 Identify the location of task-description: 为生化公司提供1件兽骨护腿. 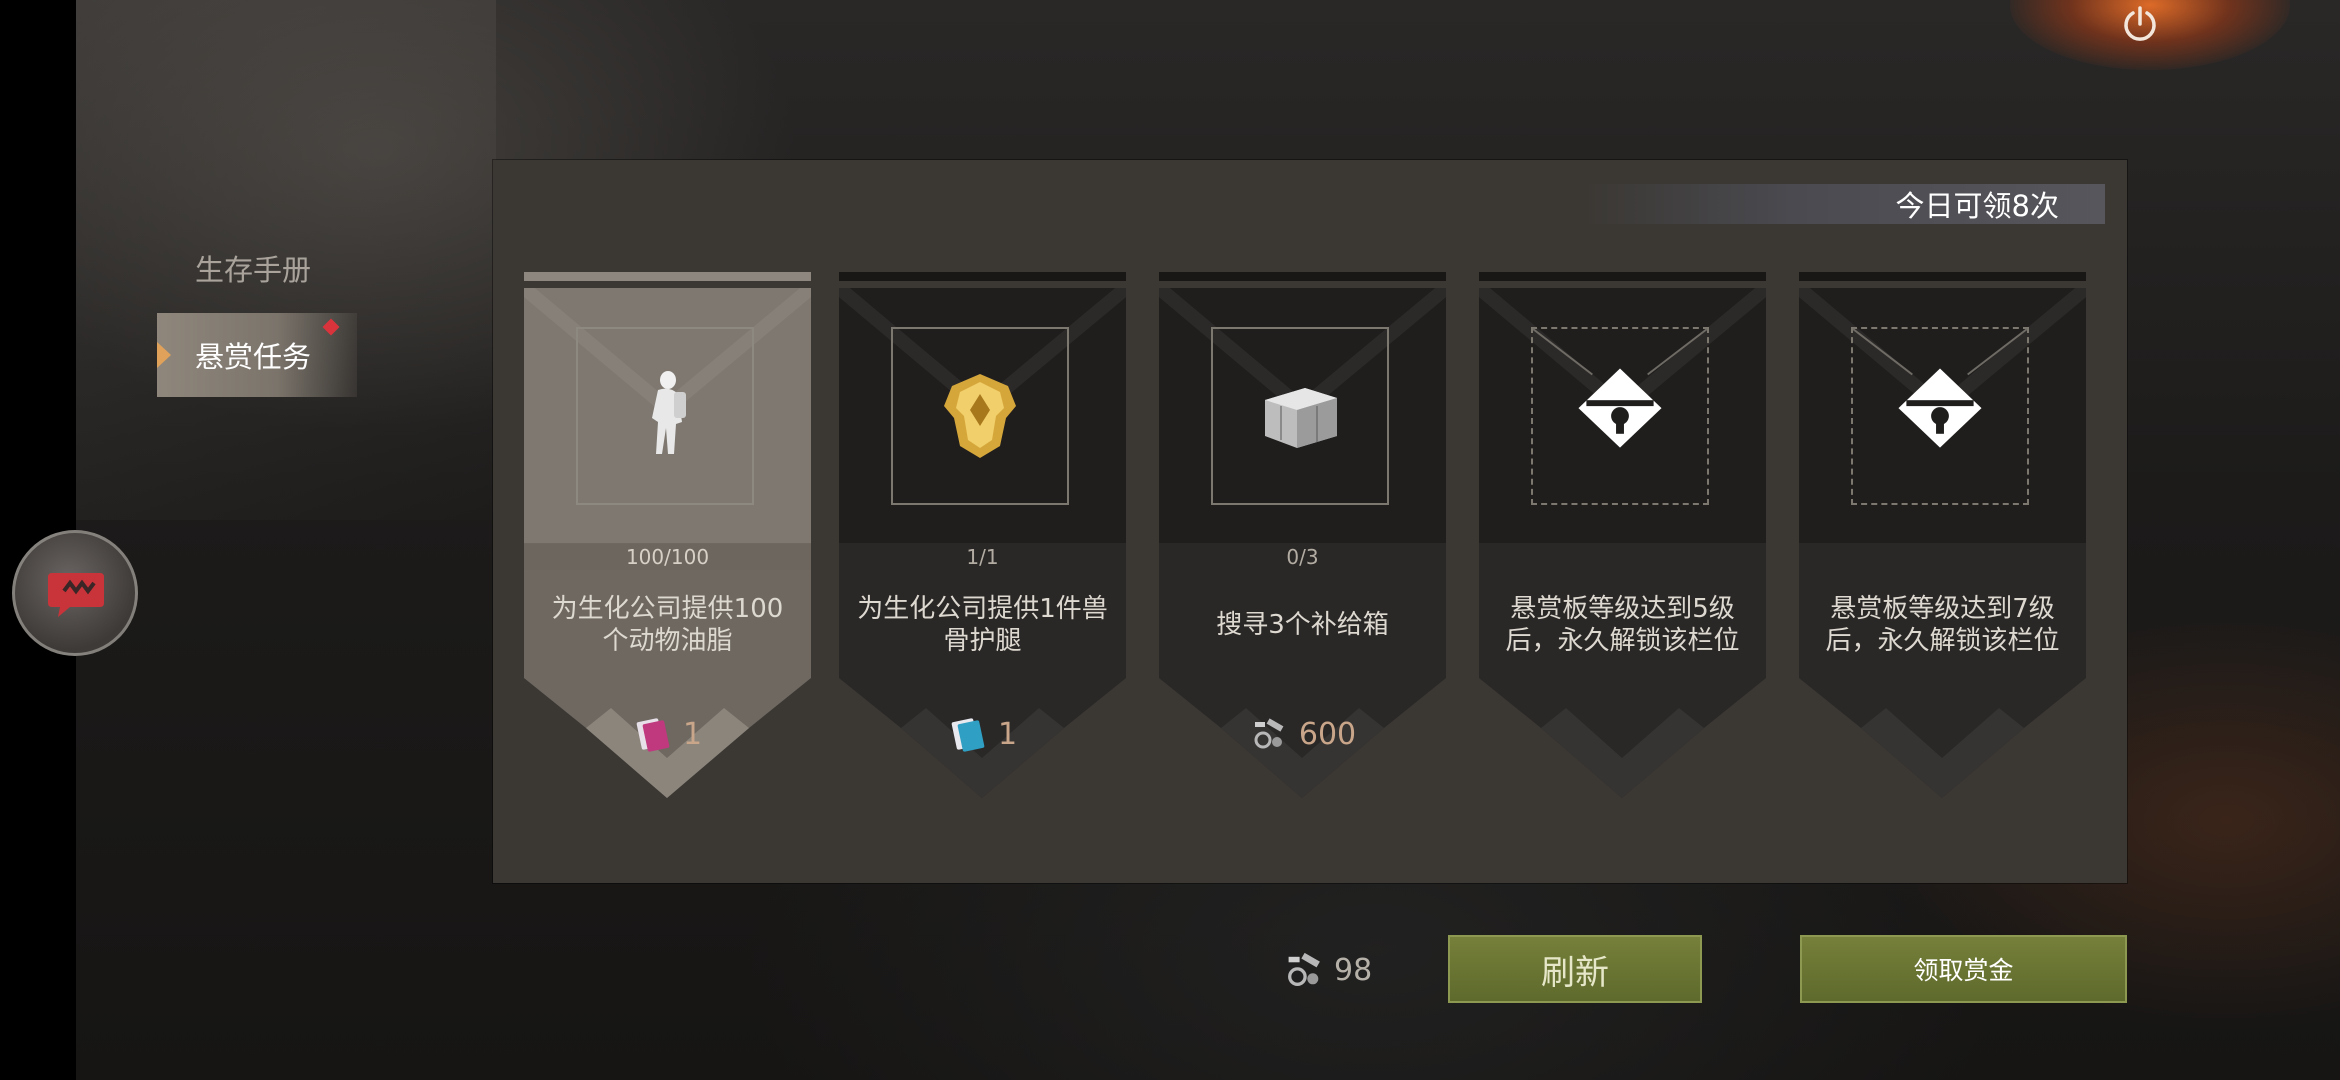
(982, 625).